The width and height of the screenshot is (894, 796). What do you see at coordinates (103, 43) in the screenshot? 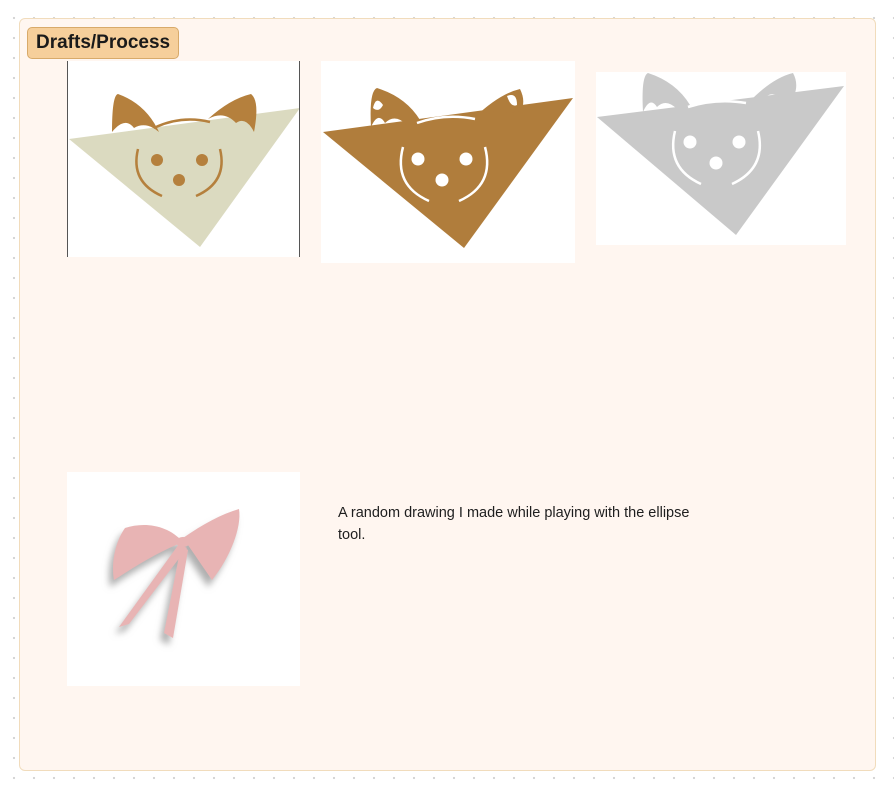
I see `section-label: Drafts/Process` at bounding box center [103, 43].